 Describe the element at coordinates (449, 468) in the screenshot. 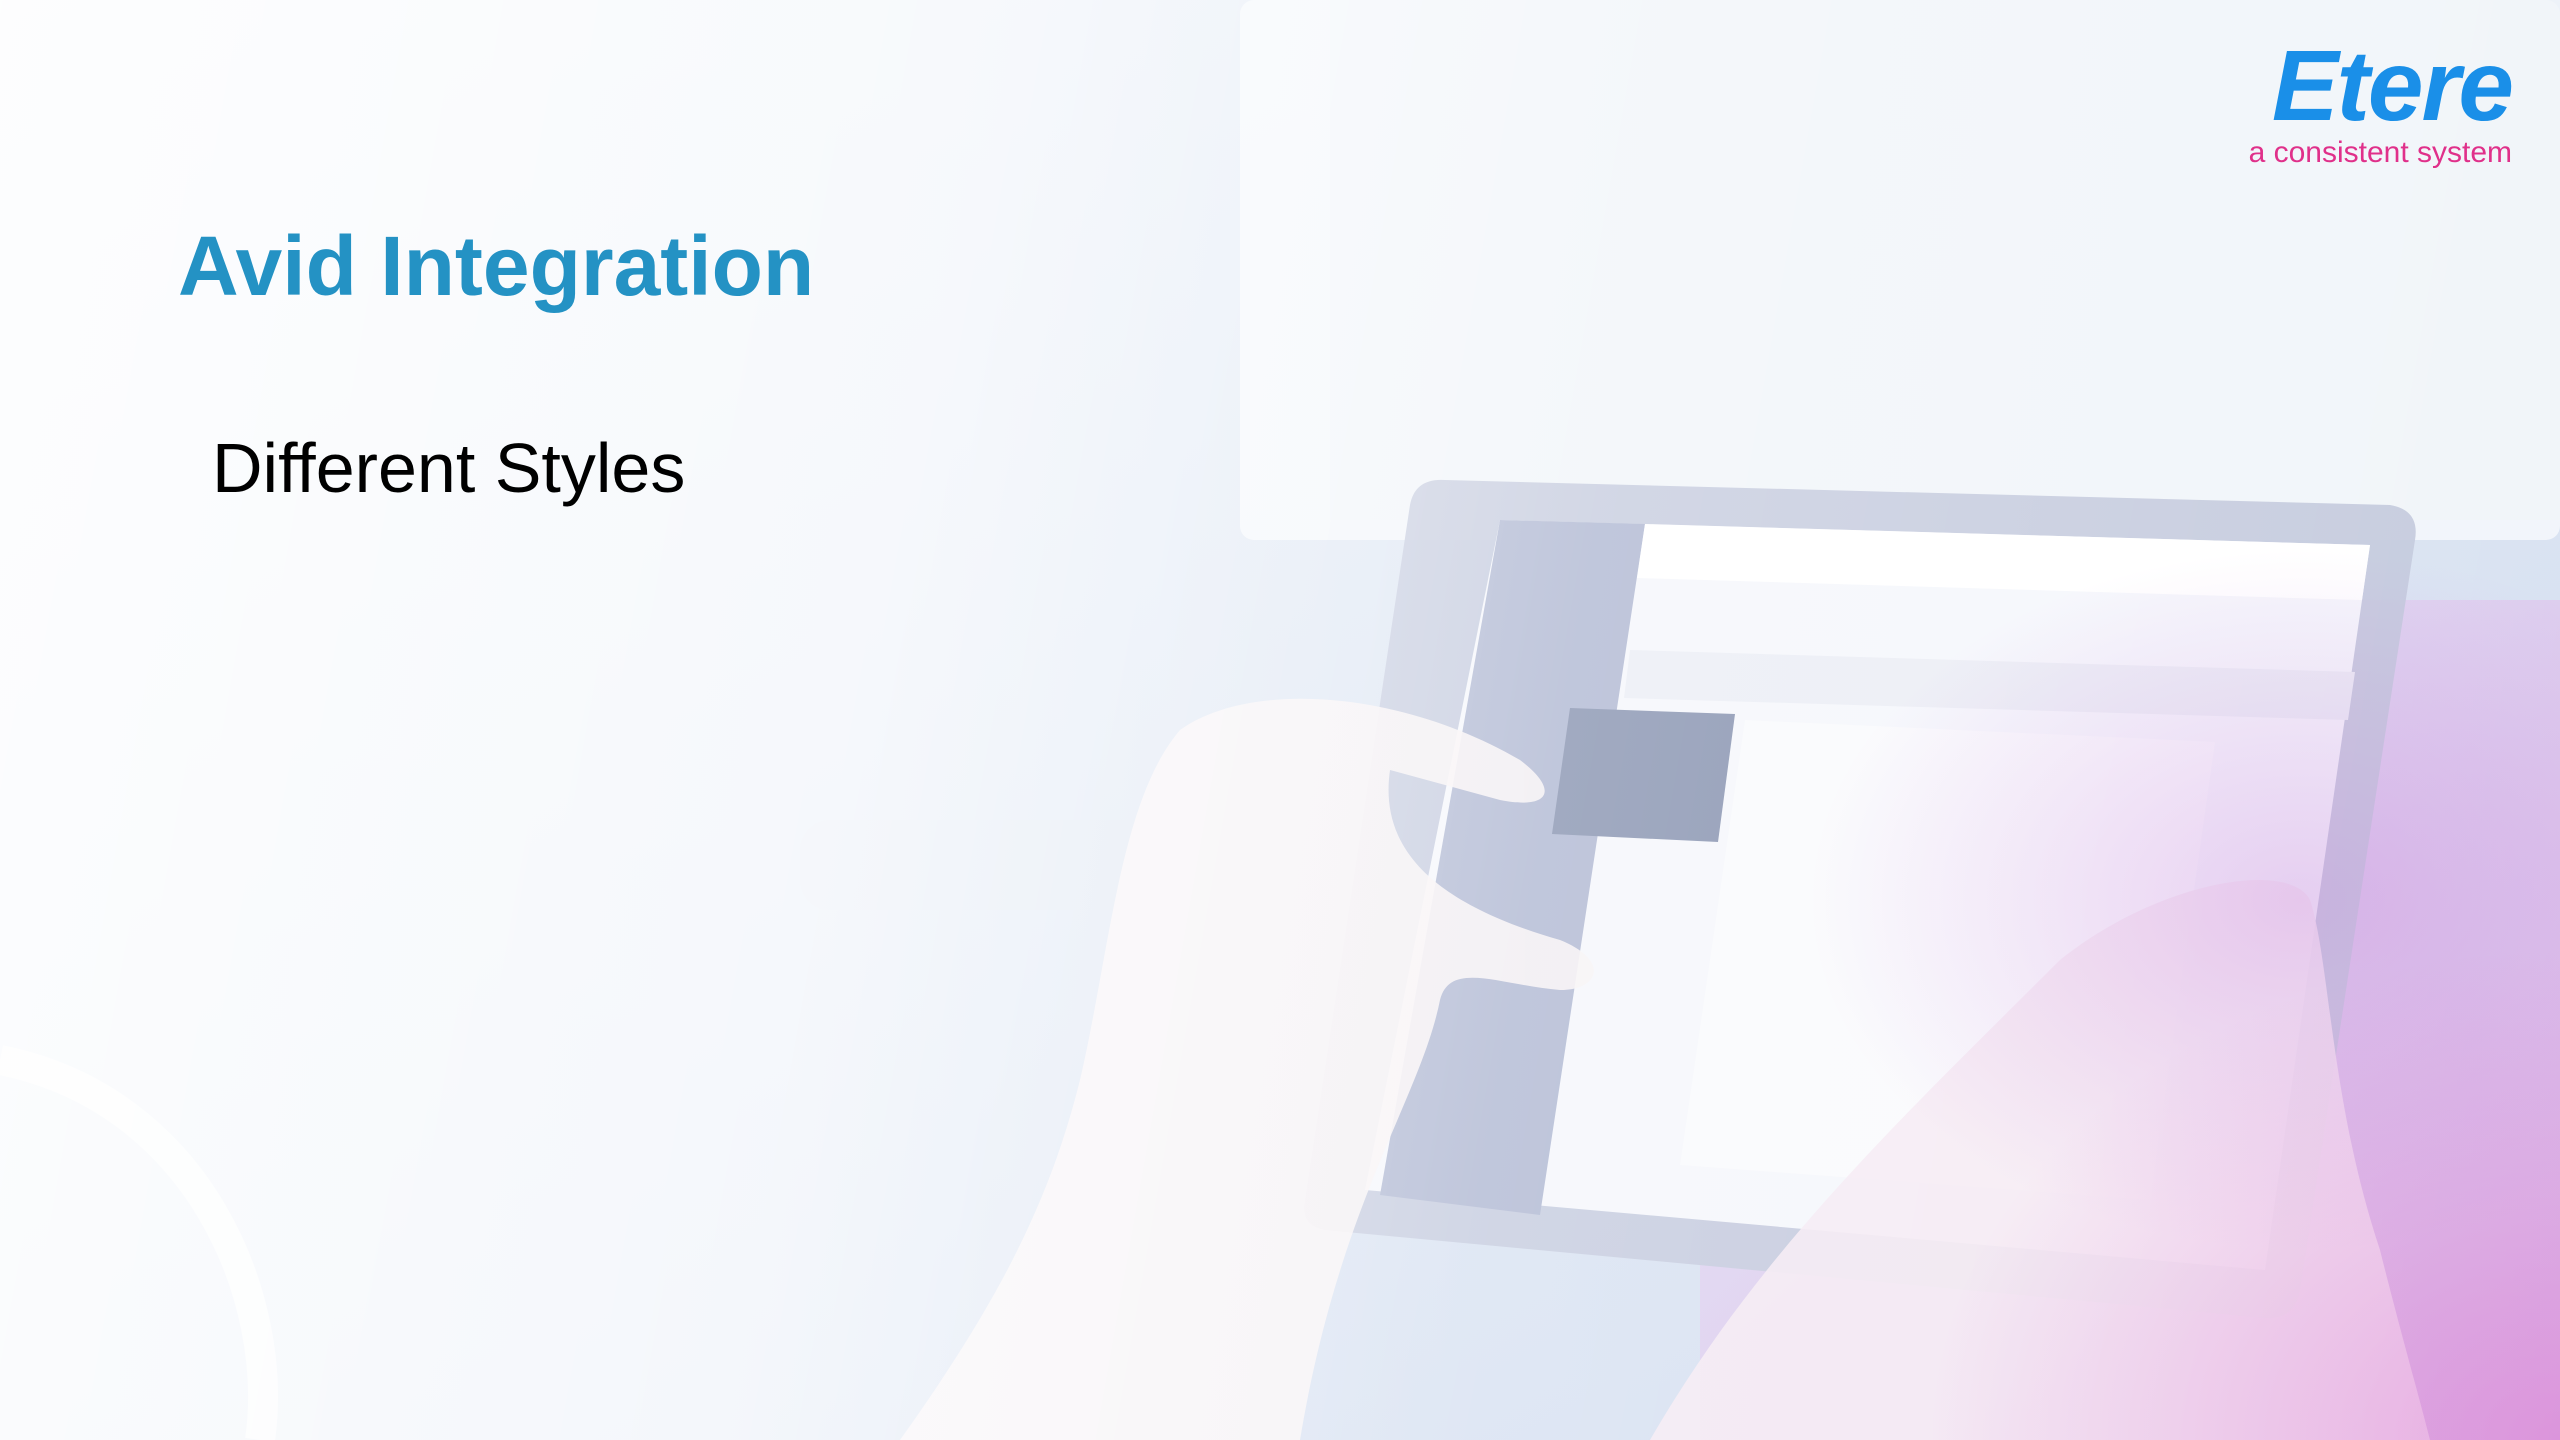

I see `slide-subtitle: Different Styles` at that location.